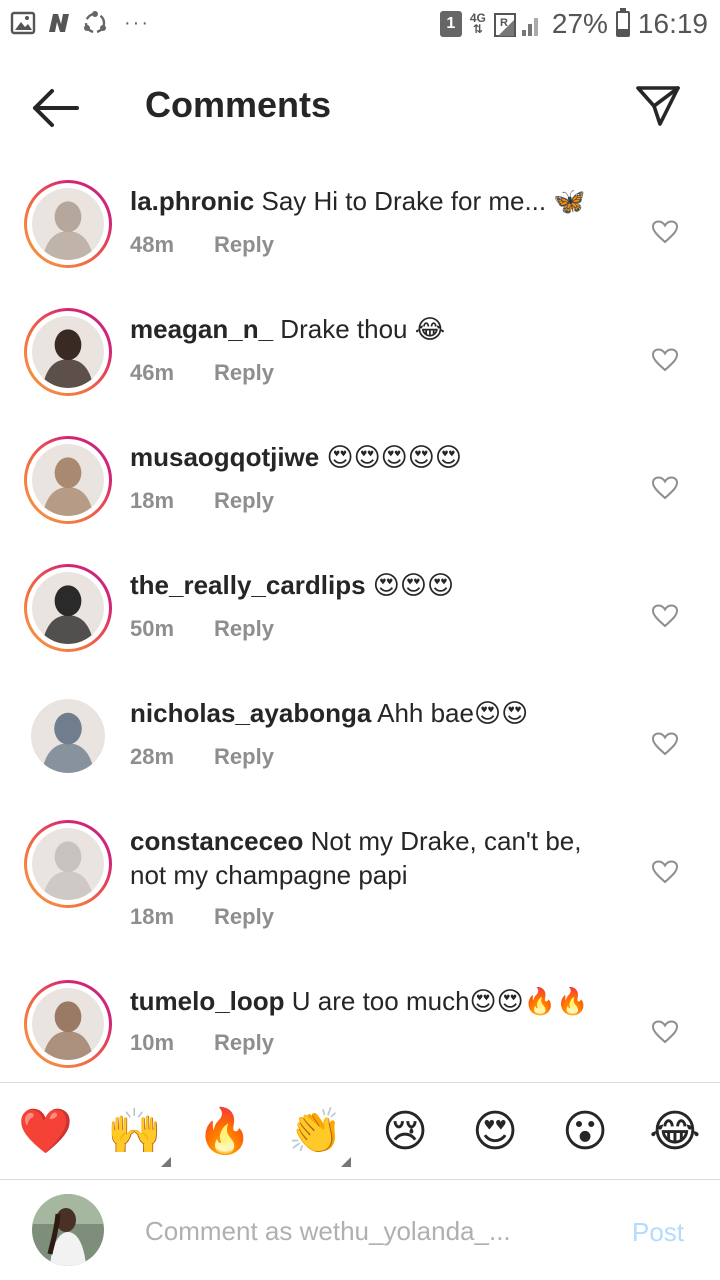 The width and height of the screenshot is (720, 1280). I want to click on comment-message: 😍😍😍, so click(410, 585).